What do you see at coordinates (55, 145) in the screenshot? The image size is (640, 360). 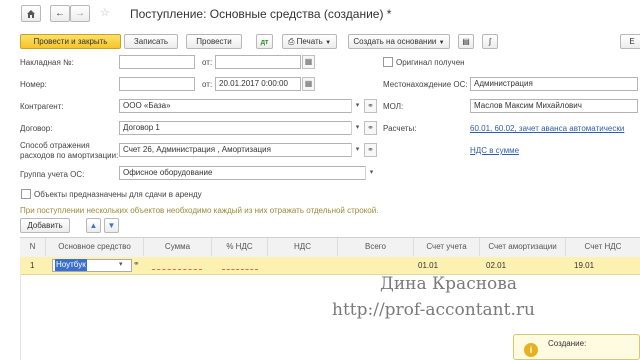 I see `expense-method-label-1: Способ отражения` at bounding box center [55, 145].